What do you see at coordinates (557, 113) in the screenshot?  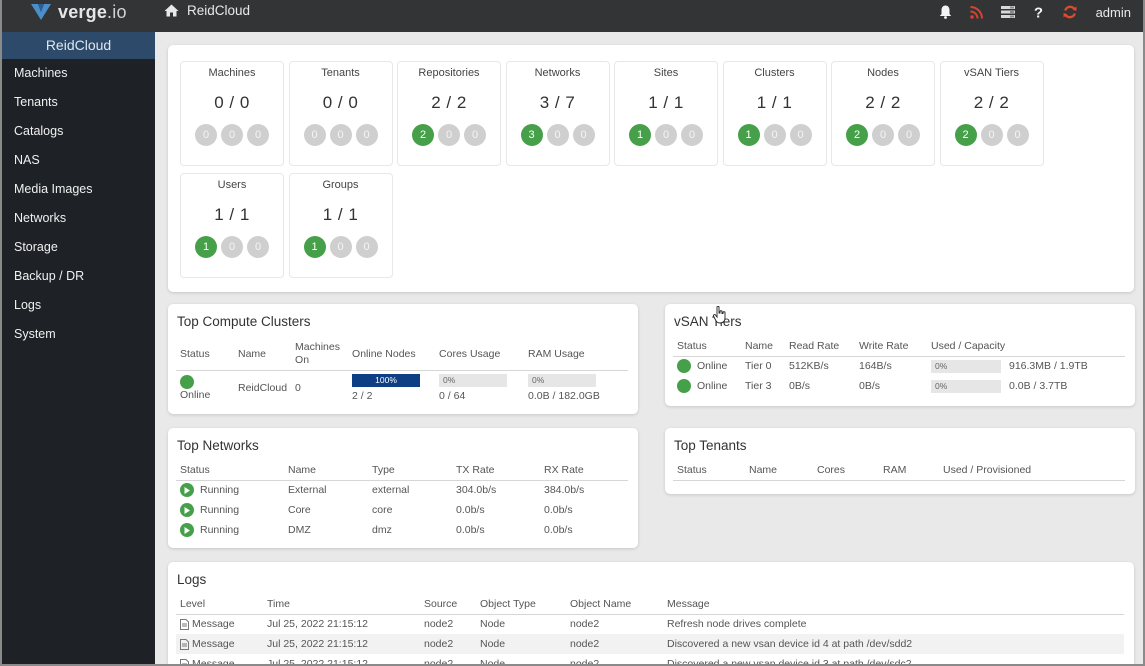 I see `summary-tile-networks: Networks 3 / 7300` at bounding box center [557, 113].